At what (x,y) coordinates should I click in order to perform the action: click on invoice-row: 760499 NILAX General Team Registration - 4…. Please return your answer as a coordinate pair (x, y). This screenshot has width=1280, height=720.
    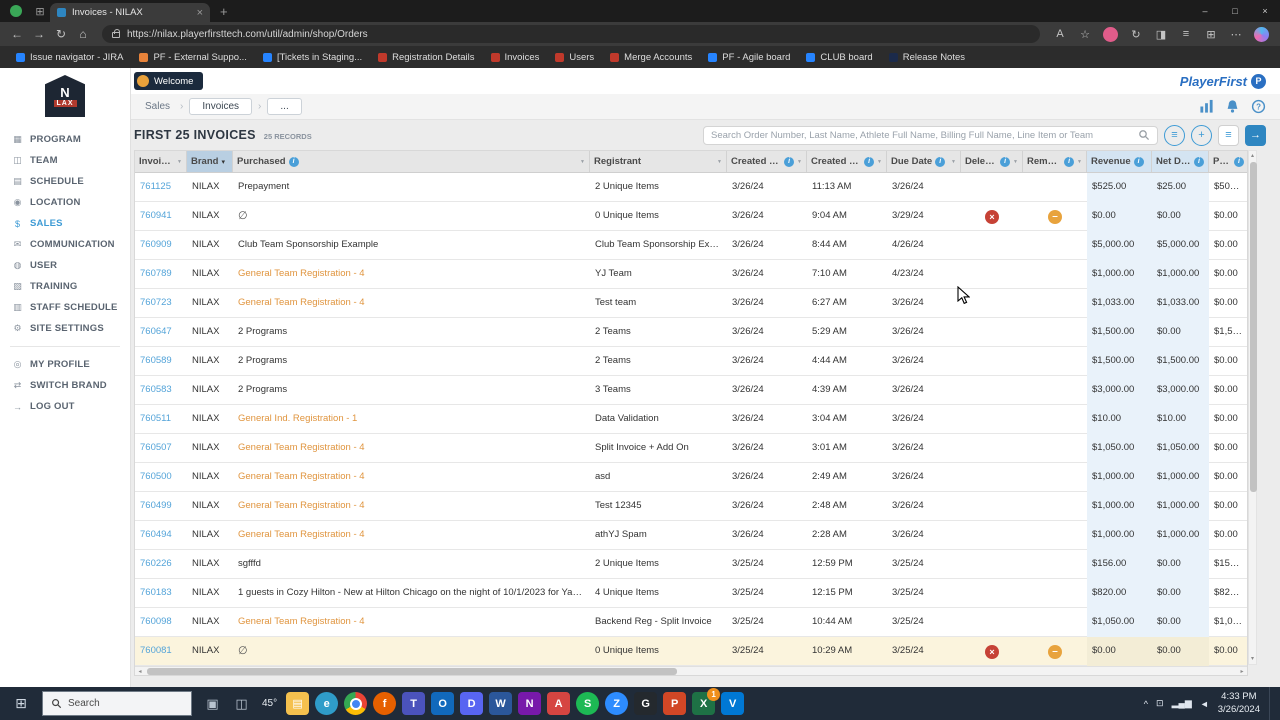
    Looking at the image, I should click on (691, 506).